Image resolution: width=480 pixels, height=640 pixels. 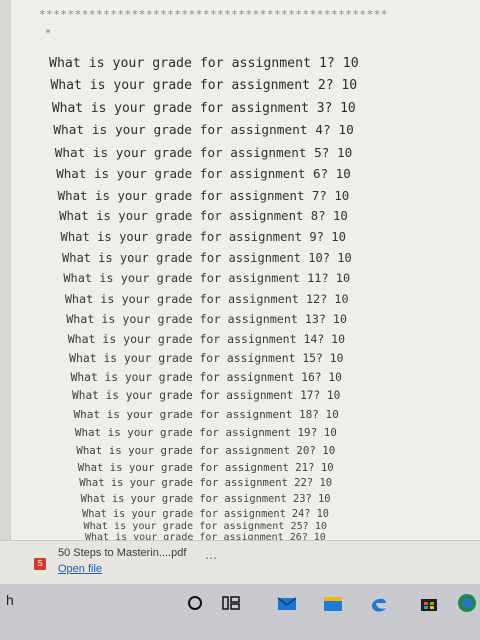 I want to click on console-line: What is your grade for assignment 3? 10, so click(x=203, y=108).